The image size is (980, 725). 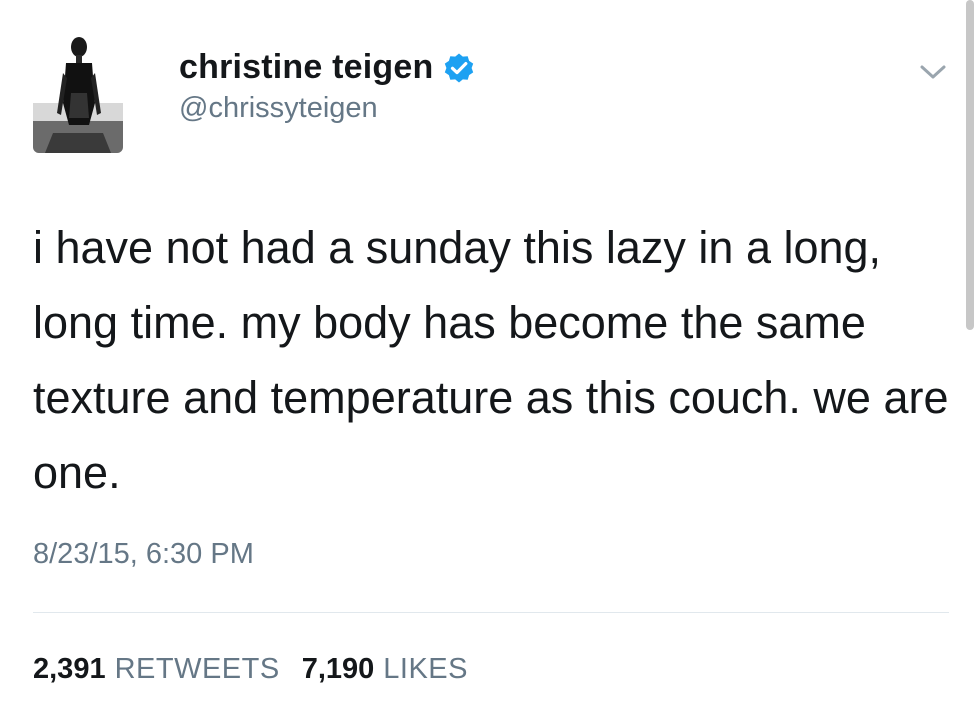 I want to click on retweets-count: 2,391, so click(x=69, y=669).